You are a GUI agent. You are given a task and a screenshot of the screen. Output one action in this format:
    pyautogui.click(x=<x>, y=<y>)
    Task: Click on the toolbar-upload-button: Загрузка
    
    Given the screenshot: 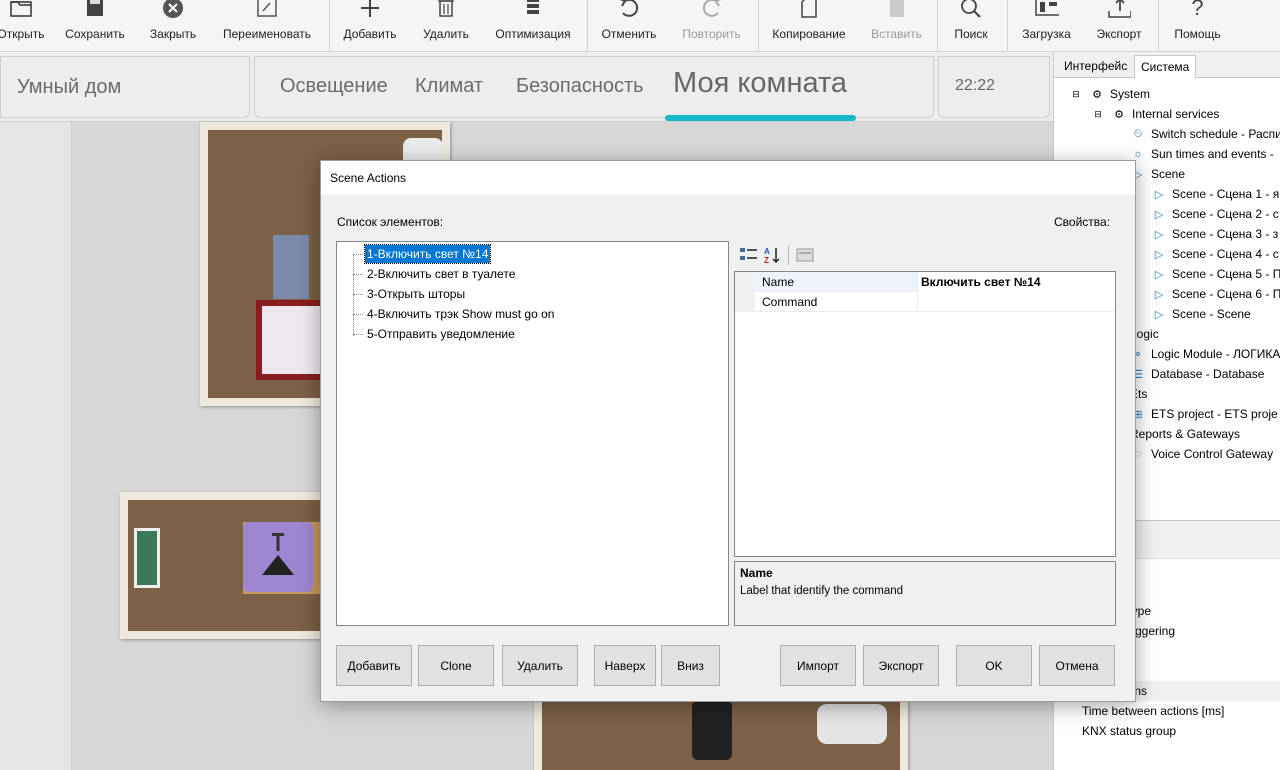 What is the action you would take?
    pyautogui.click(x=1046, y=26)
    